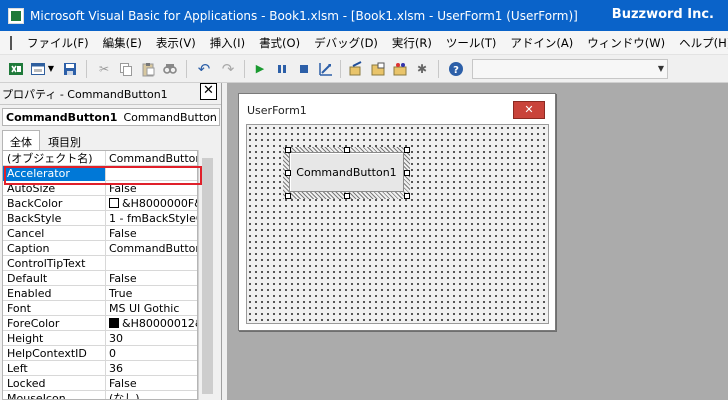 The height and width of the screenshot is (400, 728). I want to click on brand-label: Buzzword Inc., so click(662, 14).